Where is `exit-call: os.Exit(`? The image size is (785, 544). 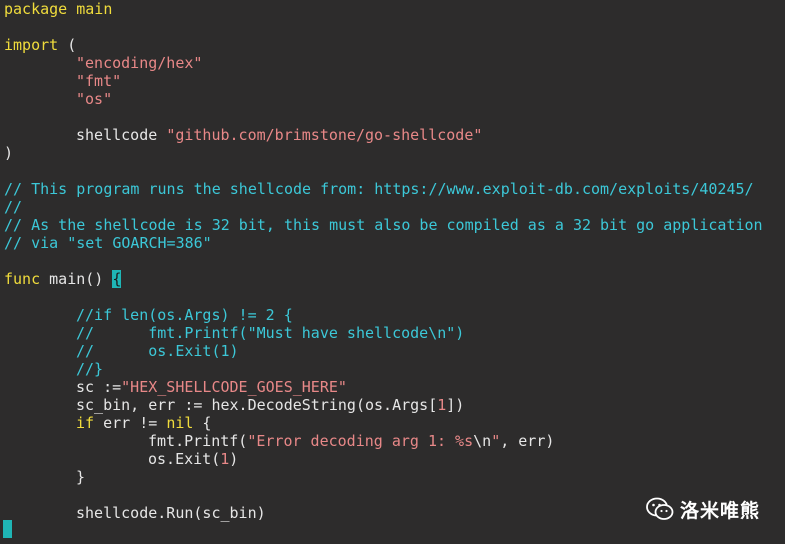
exit-call: os.Exit( is located at coordinates (184, 459).